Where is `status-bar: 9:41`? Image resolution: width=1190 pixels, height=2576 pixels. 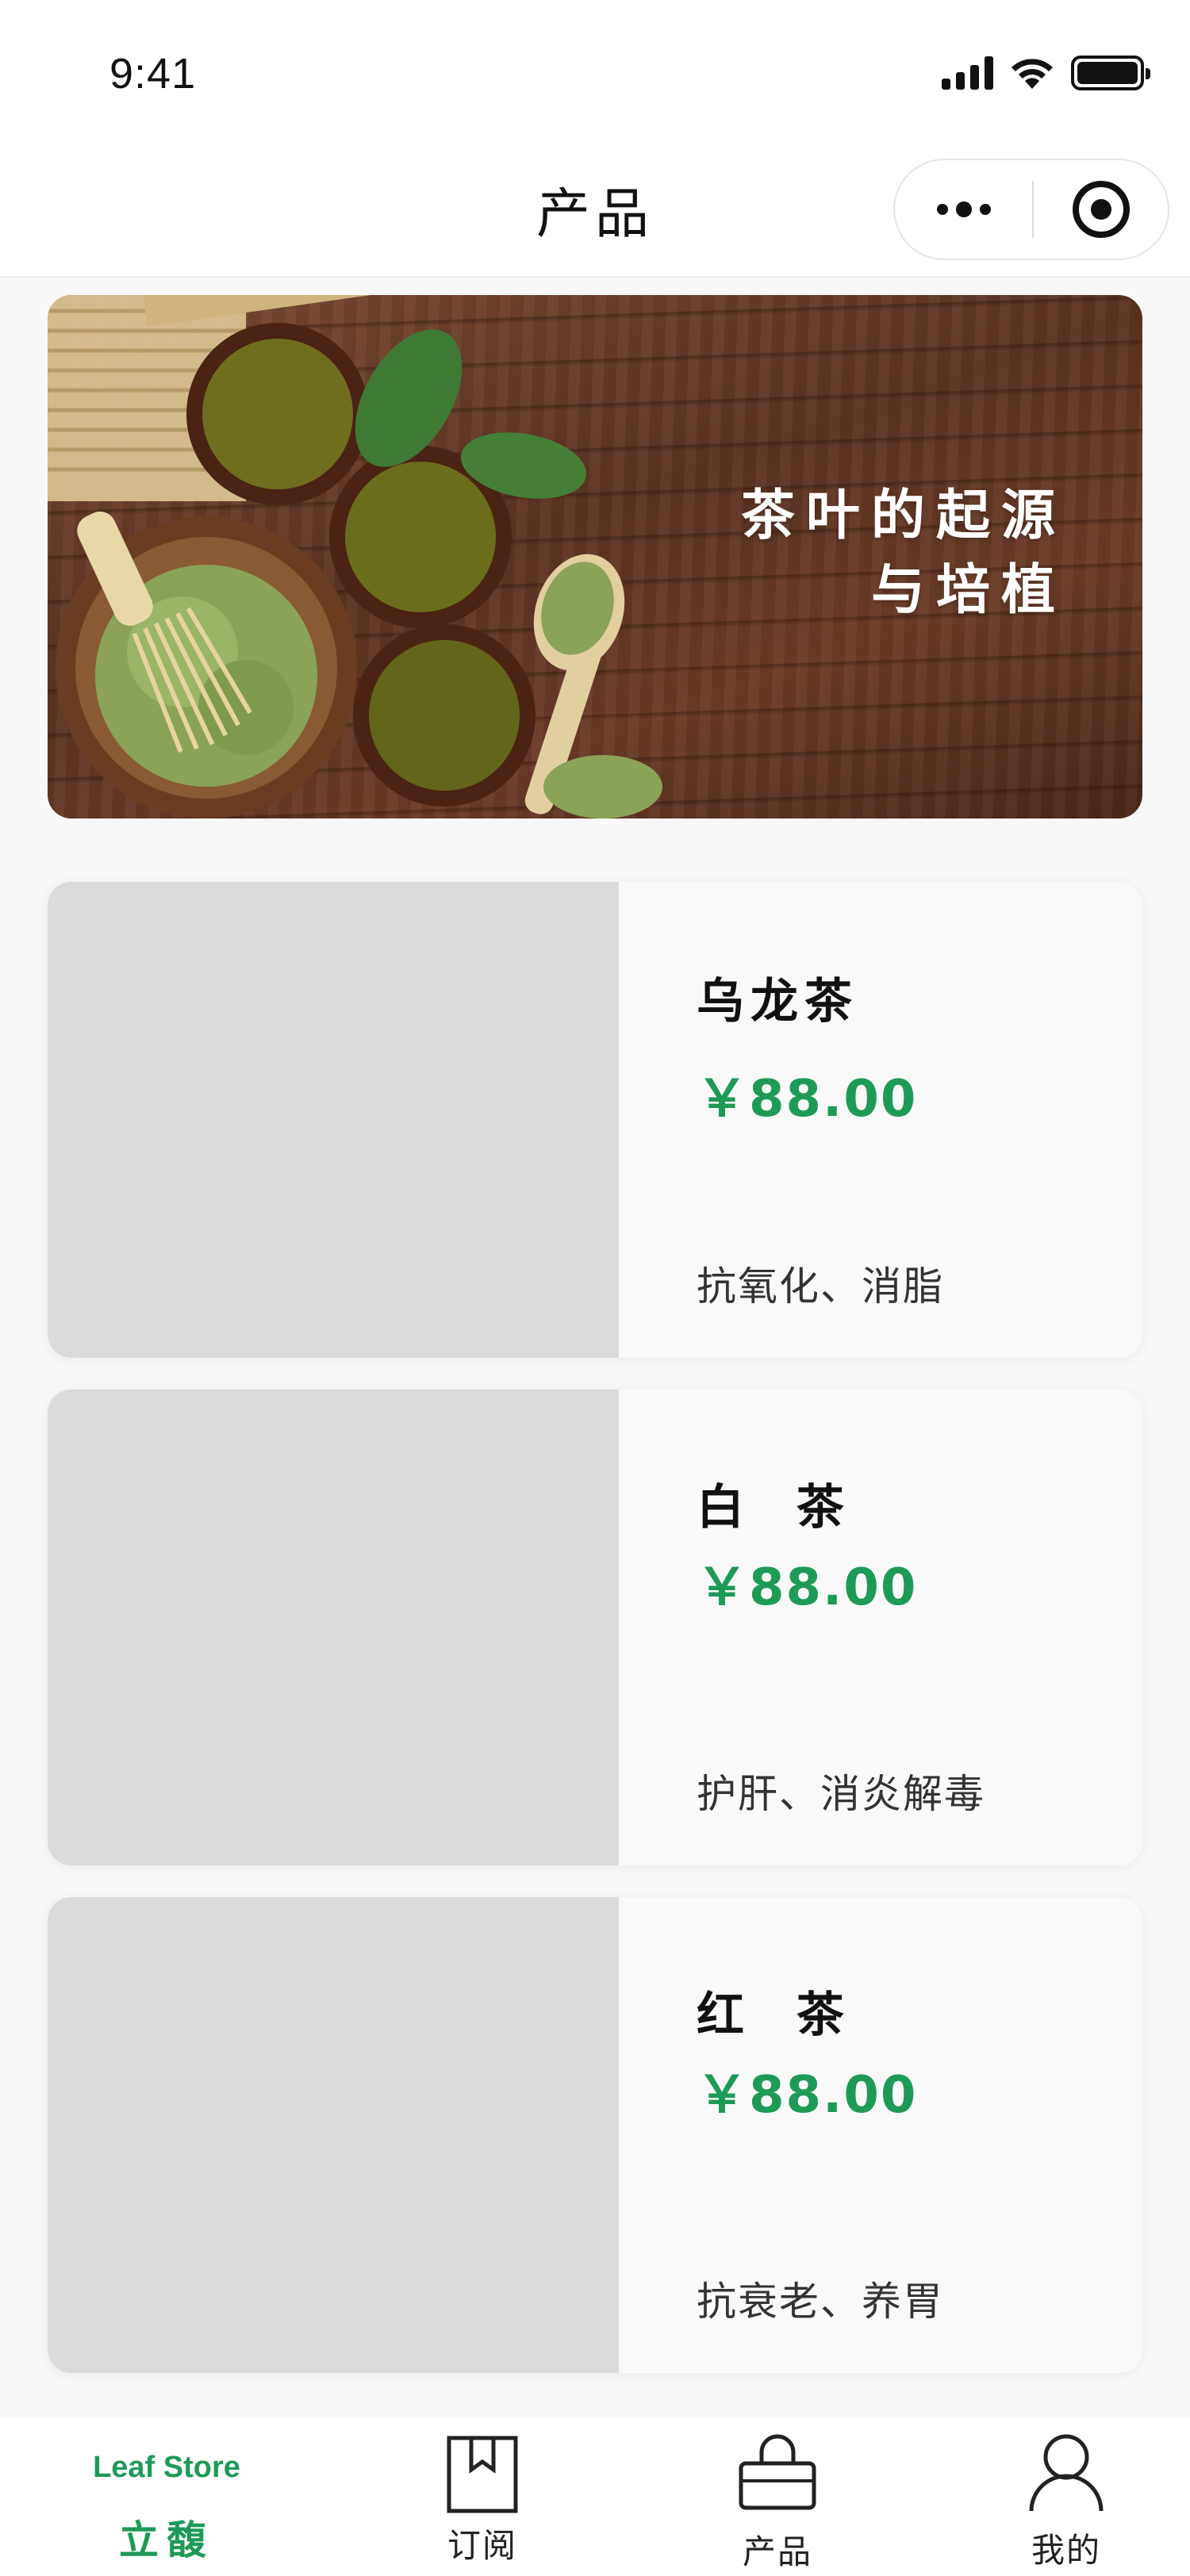 status-bar: 9:41 is located at coordinates (595, 72).